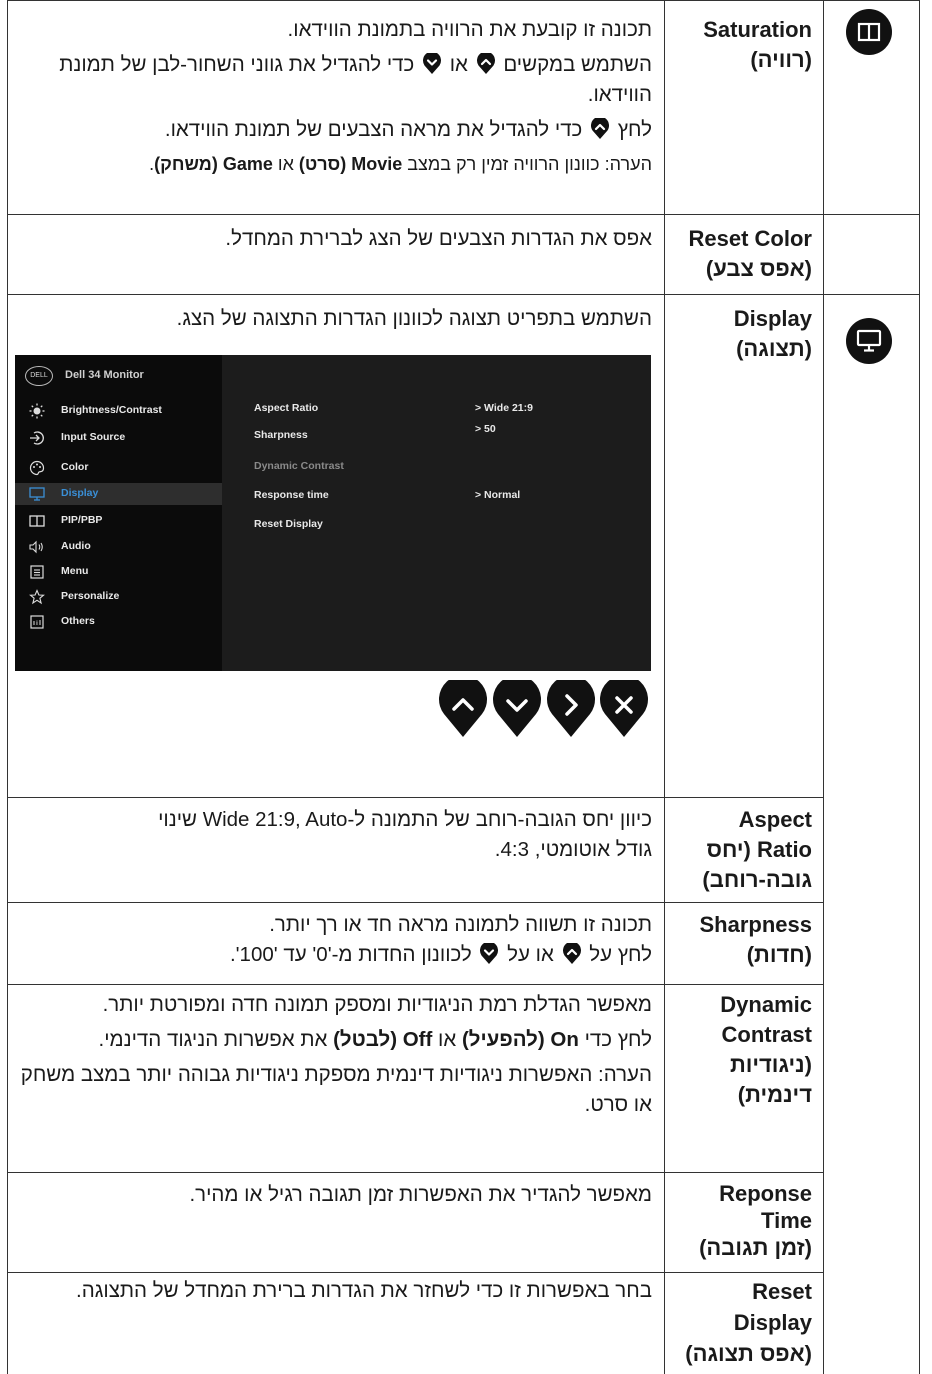 The height and width of the screenshot is (1374, 932). I want to click on reset-color-name-he: (אפס צבע), so click(758, 268).